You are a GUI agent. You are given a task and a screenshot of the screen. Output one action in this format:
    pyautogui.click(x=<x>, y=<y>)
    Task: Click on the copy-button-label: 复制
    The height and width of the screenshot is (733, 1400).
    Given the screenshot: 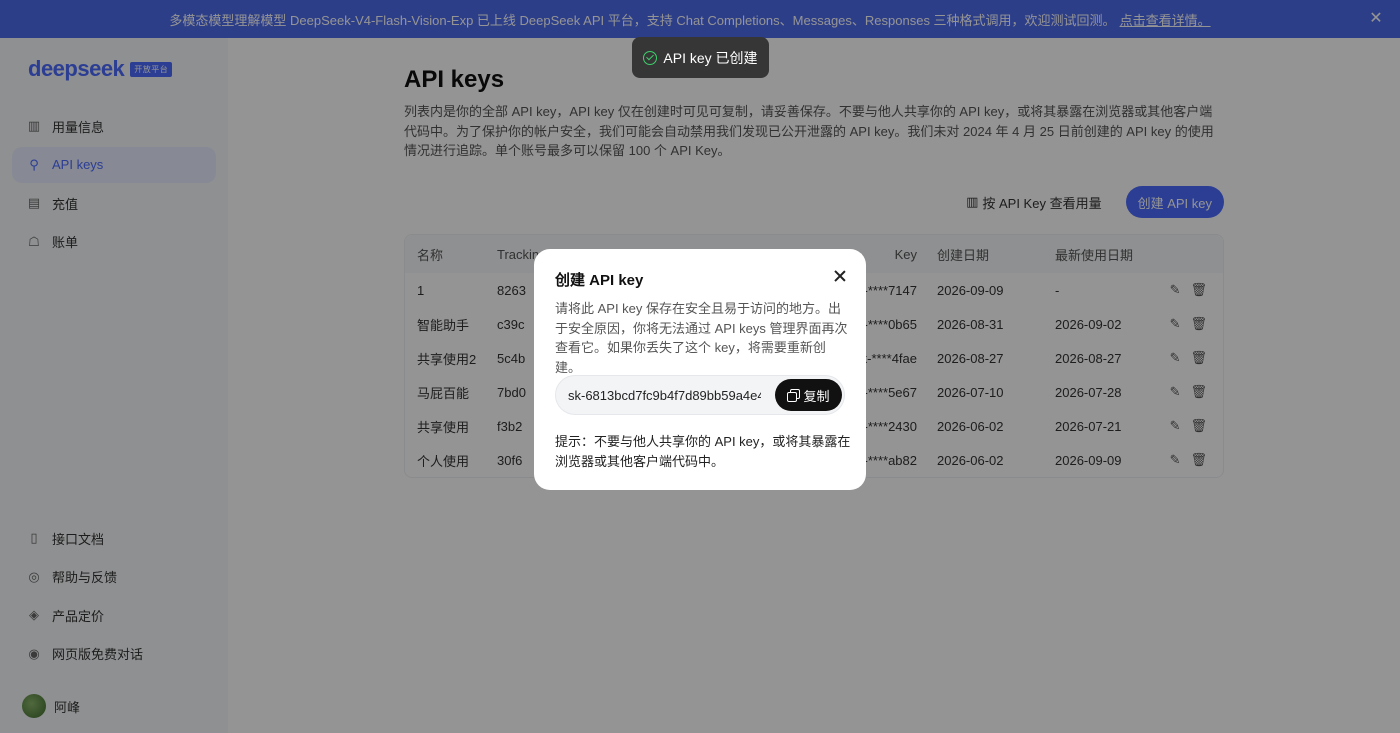 What is the action you would take?
    pyautogui.click(x=816, y=396)
    